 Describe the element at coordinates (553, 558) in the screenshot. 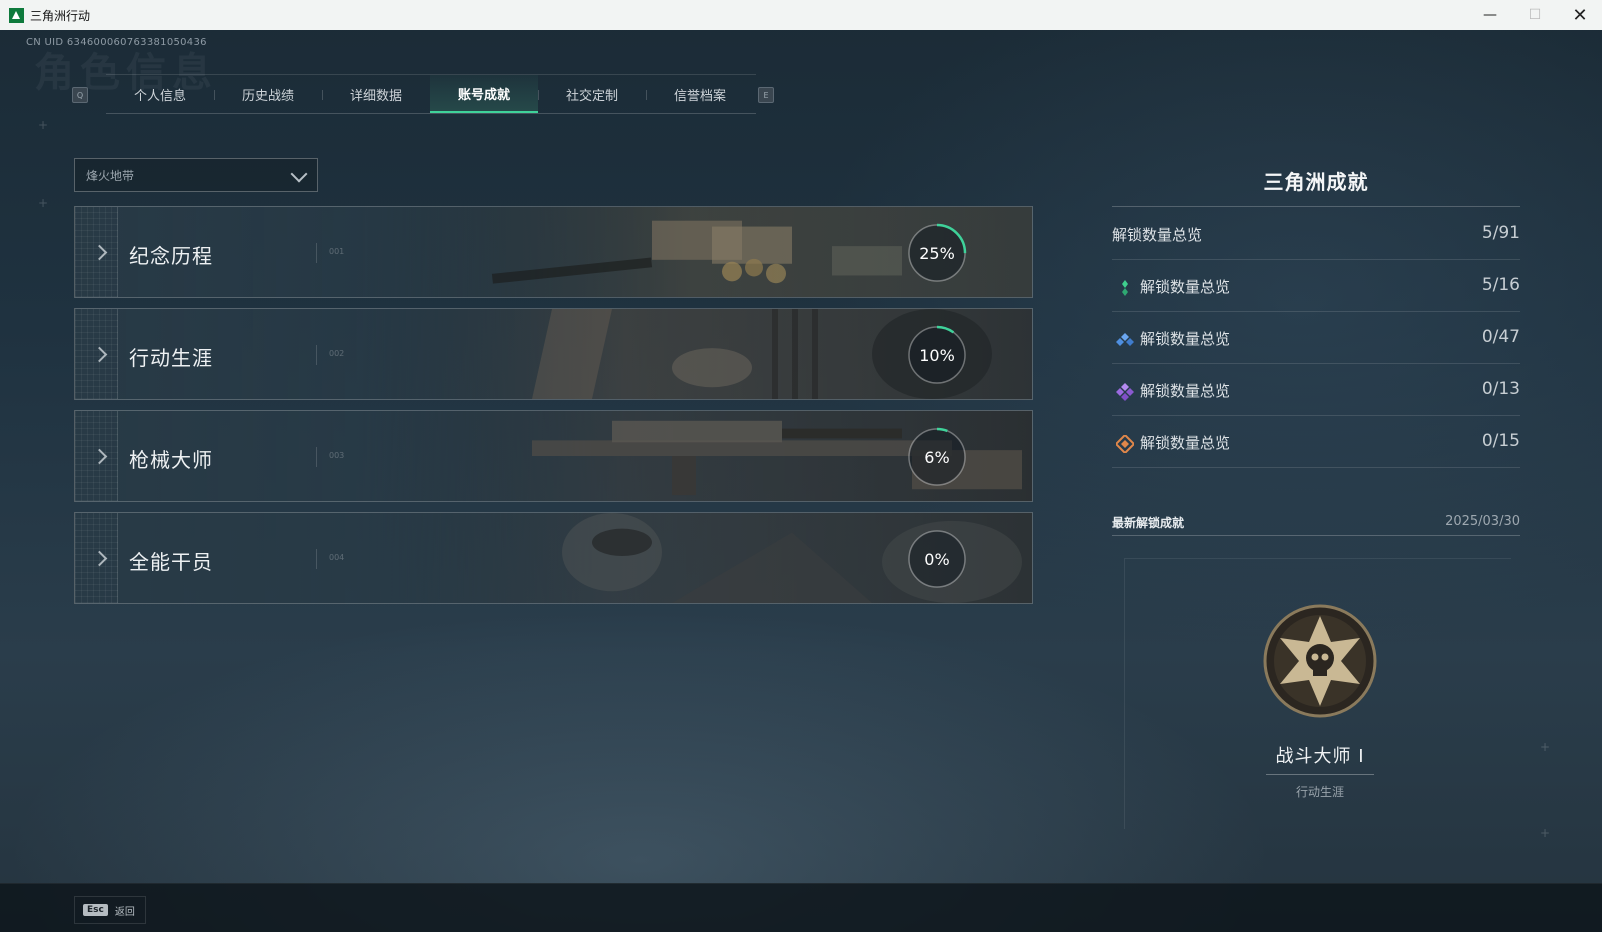

I see `category-card-all-round-operator: 全能干员 004 0%` at that location.